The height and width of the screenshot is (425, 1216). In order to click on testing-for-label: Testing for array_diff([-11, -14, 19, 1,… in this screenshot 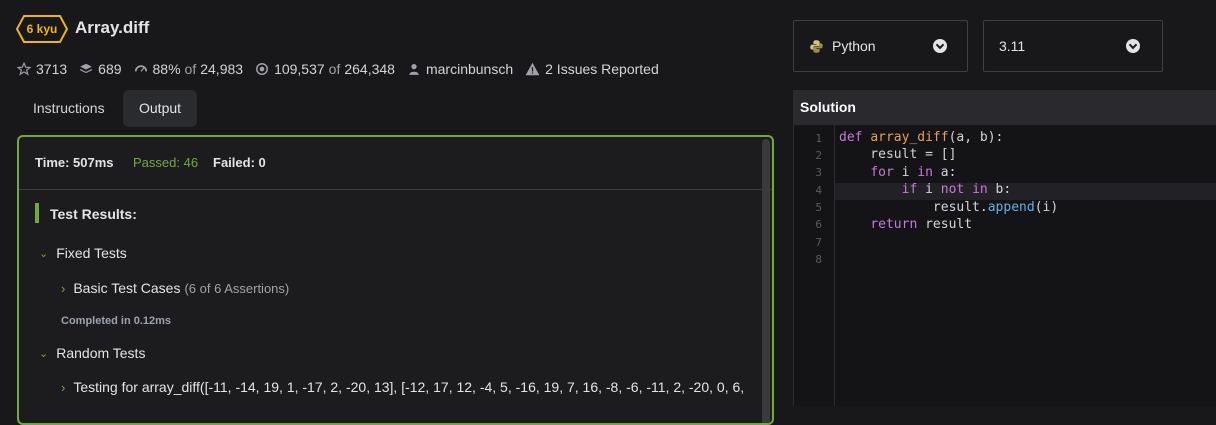, I will do `click(409, 387)`.